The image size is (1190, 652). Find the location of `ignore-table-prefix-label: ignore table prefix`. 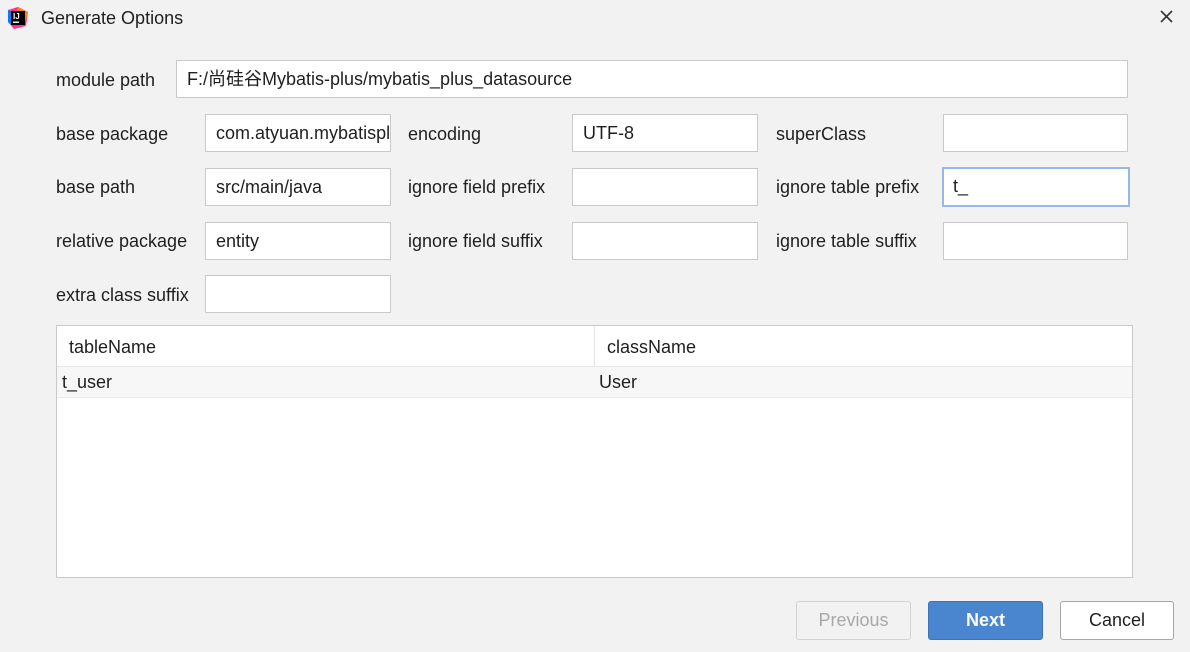

ignore-table-prefix-label: ignore table prefix is located at coordinates (848, 187).